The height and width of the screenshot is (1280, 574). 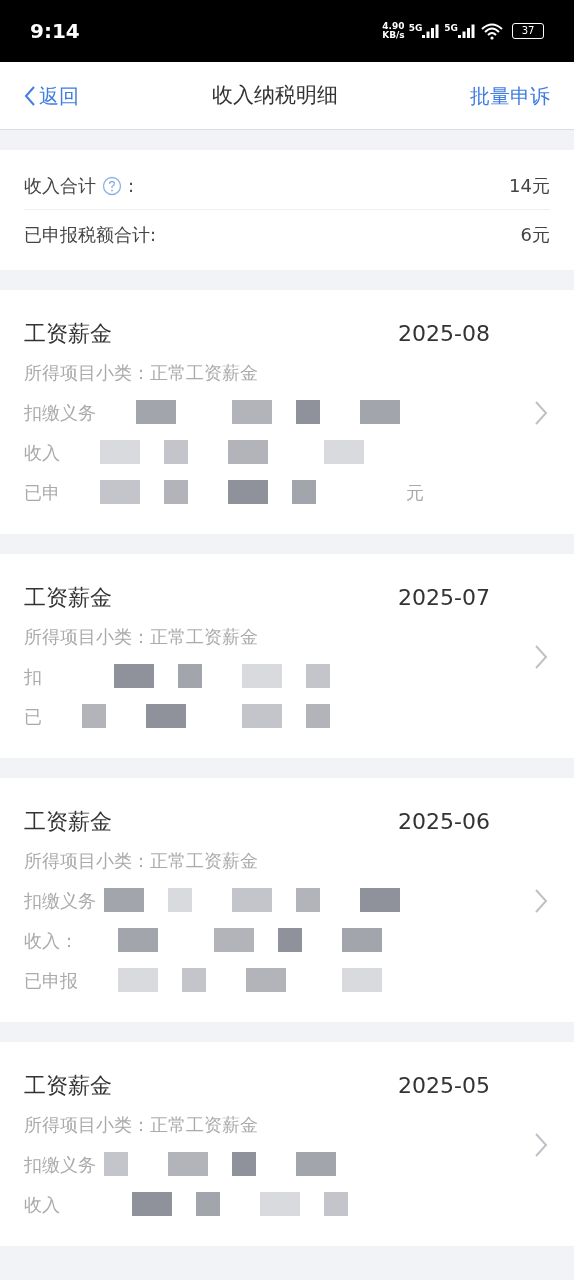 I want to click on record-field-label: 扣, so click(x=33, y=676).